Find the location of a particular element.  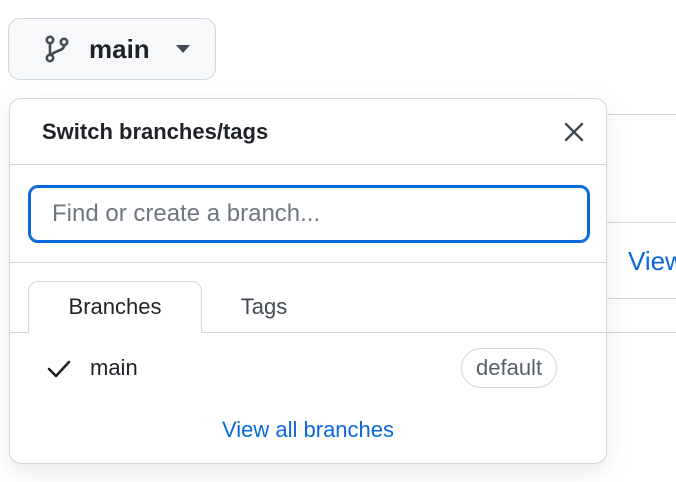

git-branch-icon is located at coordinates (57, 49).